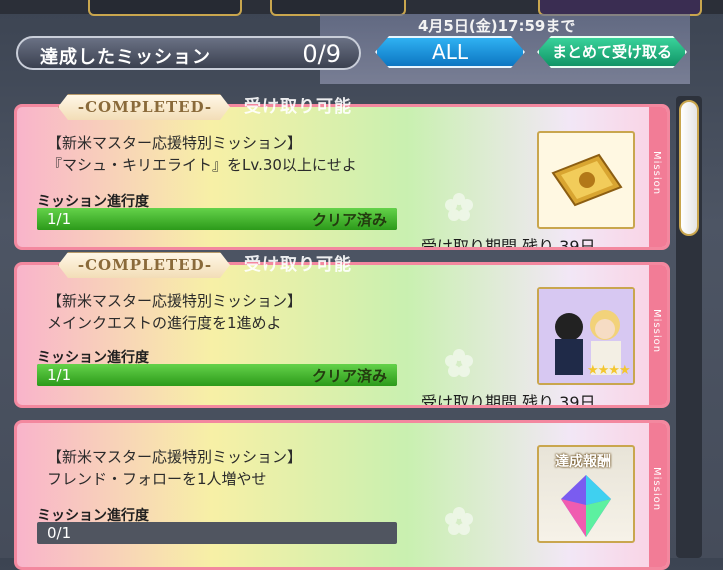 This screenshot has width=723, height=570. I want to click on mission-count: 0/9, so click(321, 54).